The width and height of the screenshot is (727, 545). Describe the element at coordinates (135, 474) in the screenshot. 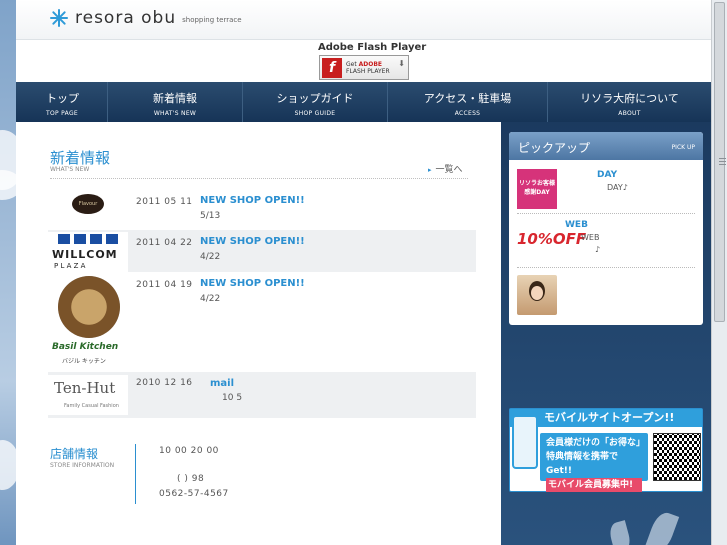

I see `store-divider` at that location.